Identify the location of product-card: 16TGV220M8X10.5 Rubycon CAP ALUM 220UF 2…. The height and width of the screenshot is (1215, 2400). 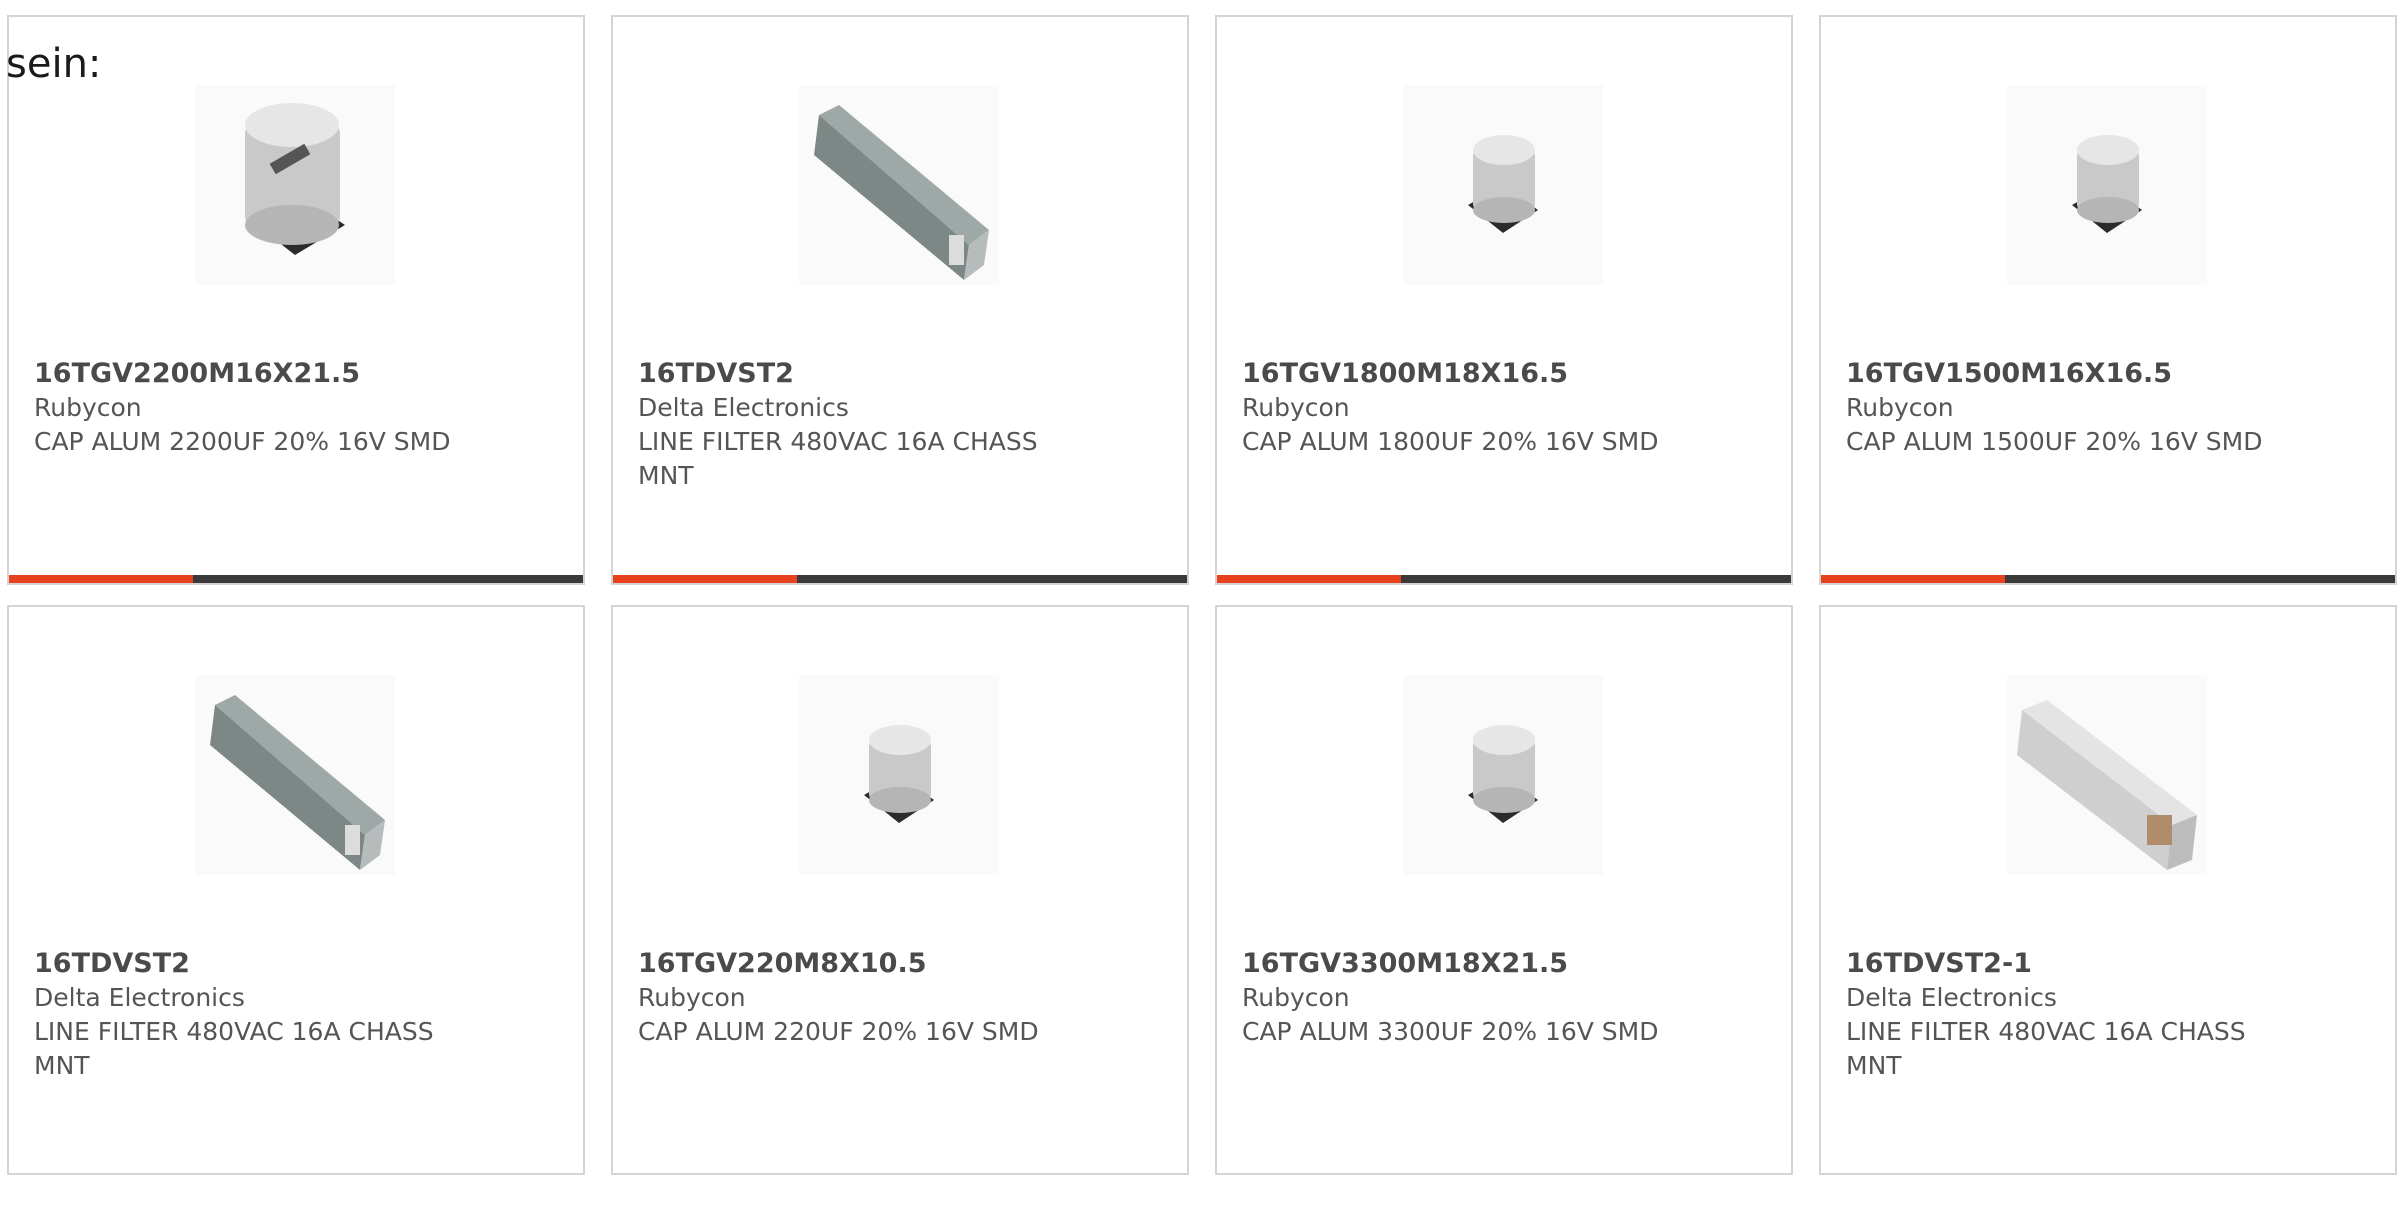
(900, 890).